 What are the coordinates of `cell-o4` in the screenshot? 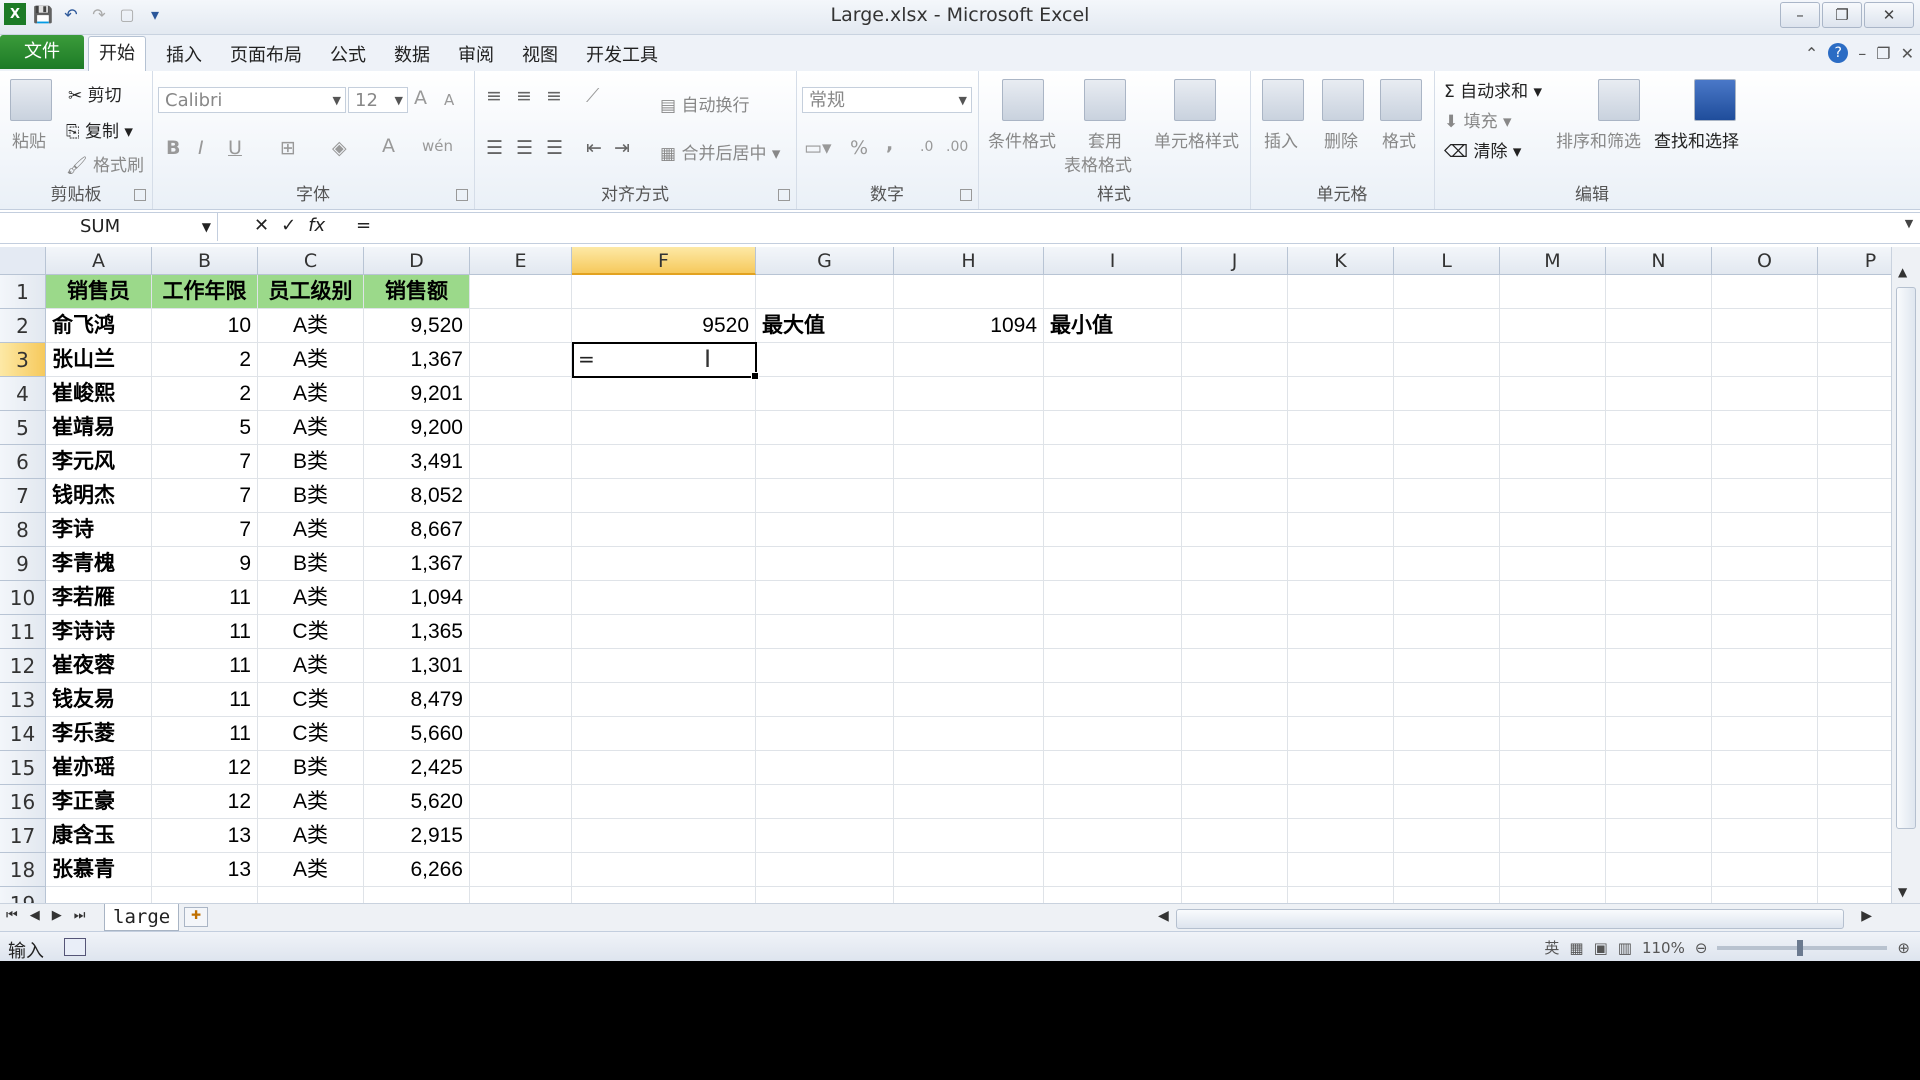 It's located at (1765, 394).